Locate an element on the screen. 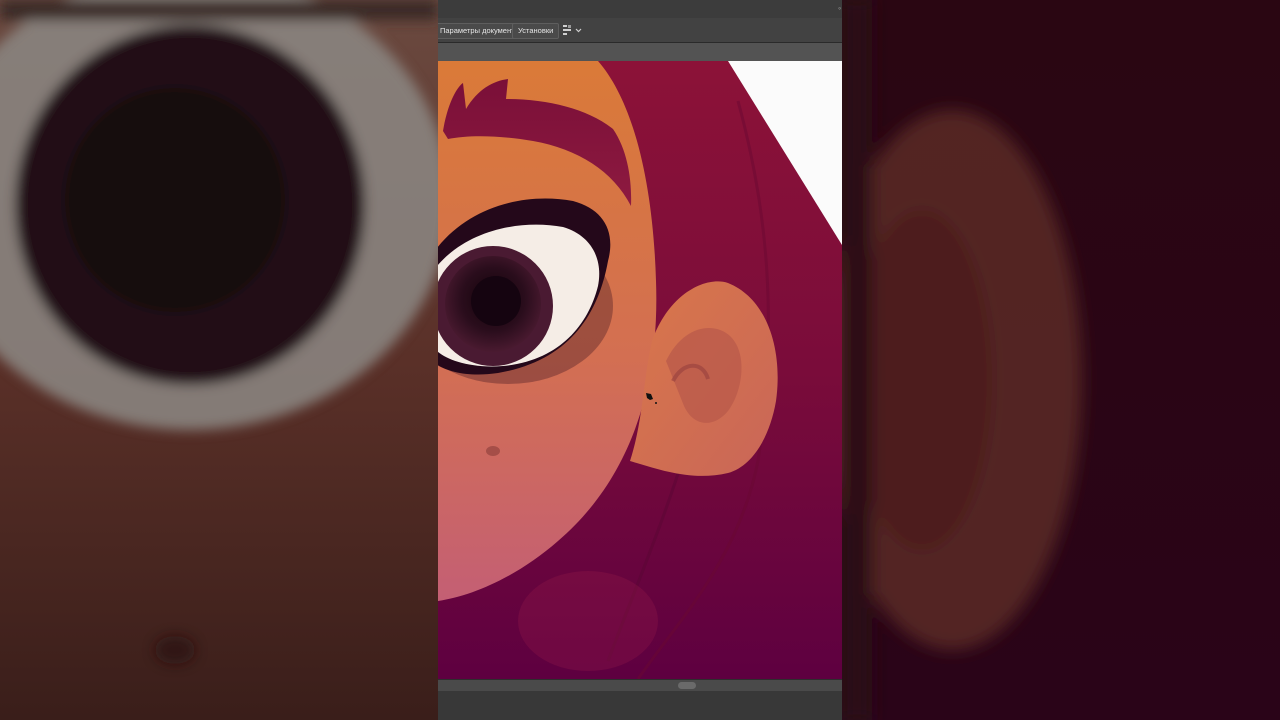  window-control-icon: ◦ is located at coordinates (840, 8).